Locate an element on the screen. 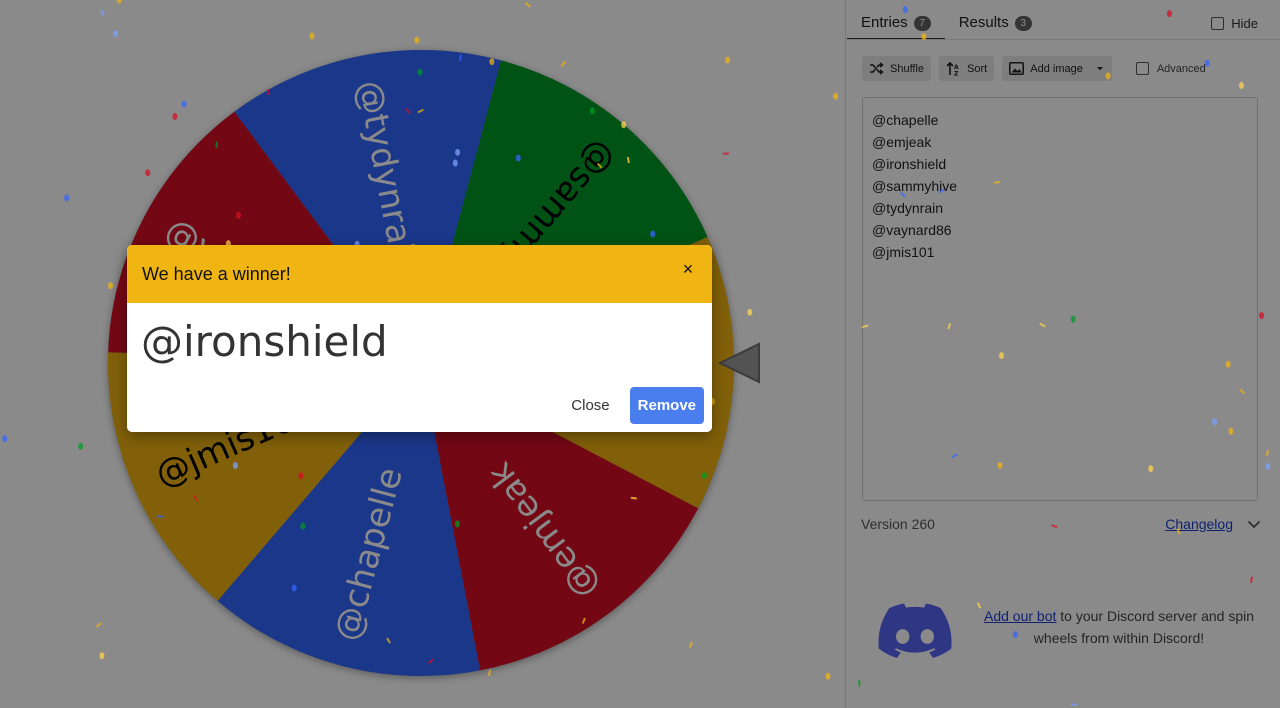 The height and width of the screenshot is (708, 1280). dialog-title: We have a winner! is located at coordinates (216, 274).